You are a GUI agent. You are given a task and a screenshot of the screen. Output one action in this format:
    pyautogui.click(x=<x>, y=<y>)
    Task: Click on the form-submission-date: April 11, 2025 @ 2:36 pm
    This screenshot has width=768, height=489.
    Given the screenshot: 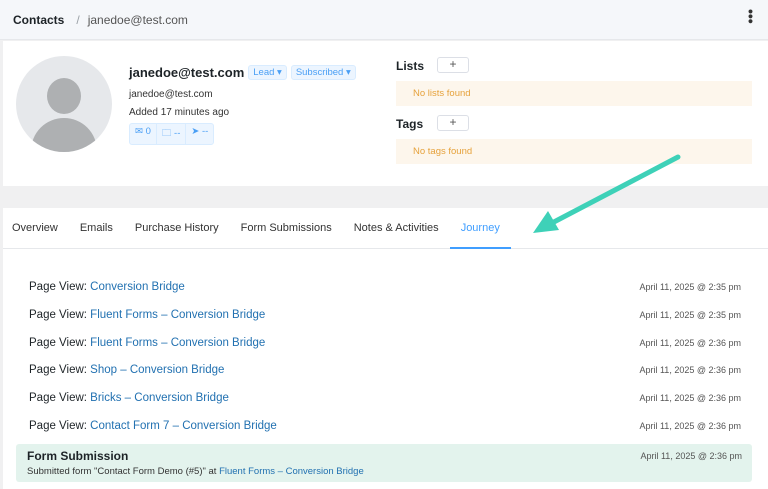 What is the action you would take?
    pyautogui.click(x=691, y=456)
    